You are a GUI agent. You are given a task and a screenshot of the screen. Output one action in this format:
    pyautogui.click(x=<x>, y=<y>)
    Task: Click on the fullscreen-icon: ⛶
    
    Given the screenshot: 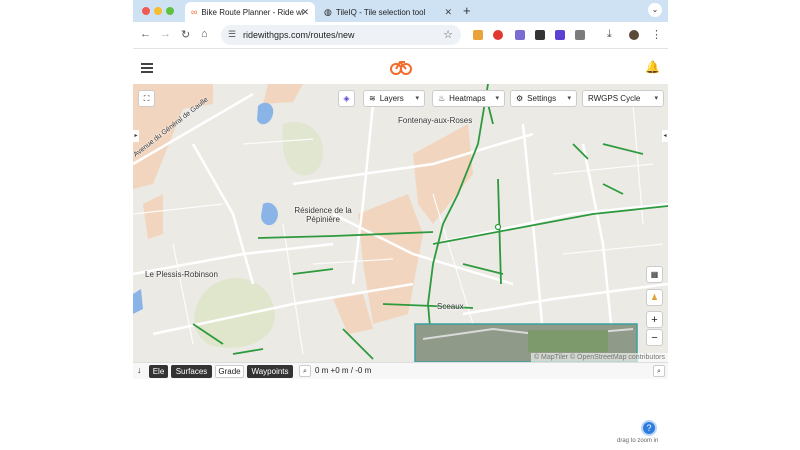 What is the action you would take?
    pyautogui.click(x=146, y=98)
    